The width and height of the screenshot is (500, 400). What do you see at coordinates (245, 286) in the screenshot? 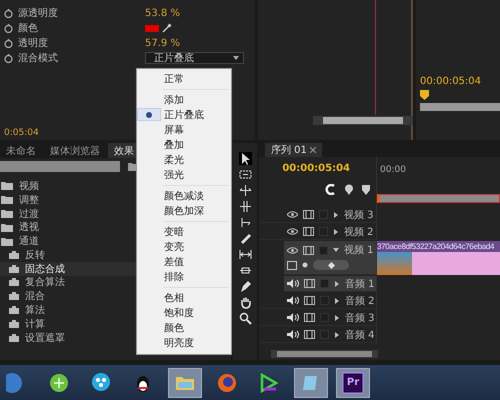
I see `pen-icon` at bounding box center [245, 286].